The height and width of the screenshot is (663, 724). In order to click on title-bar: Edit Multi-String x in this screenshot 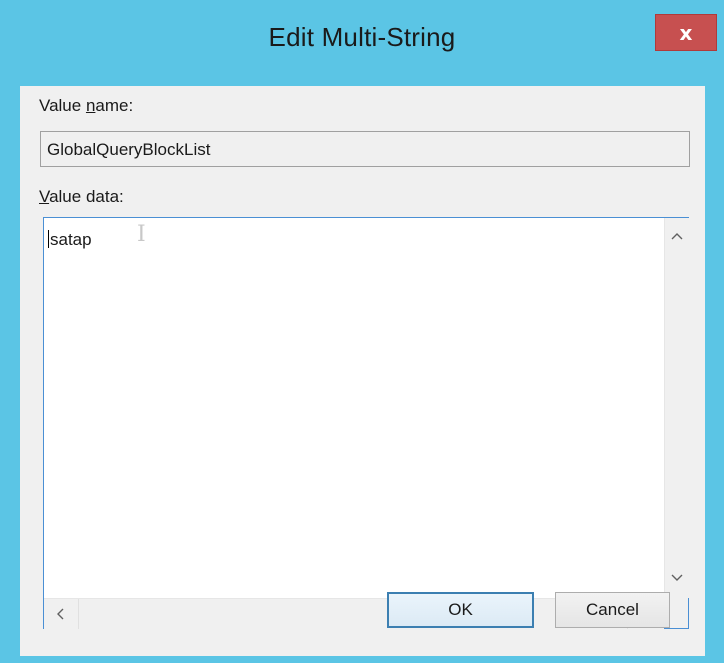, I will do `click(362, 43)`.